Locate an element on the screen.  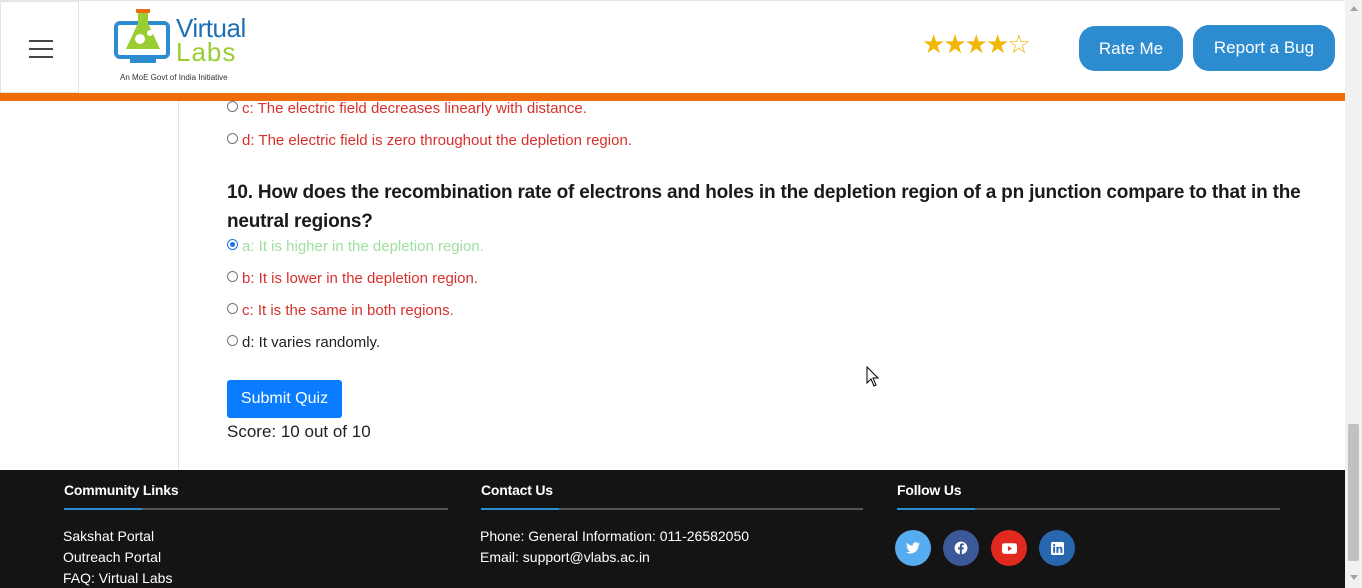
header-accent-bar is located at coordinates (672, 97).